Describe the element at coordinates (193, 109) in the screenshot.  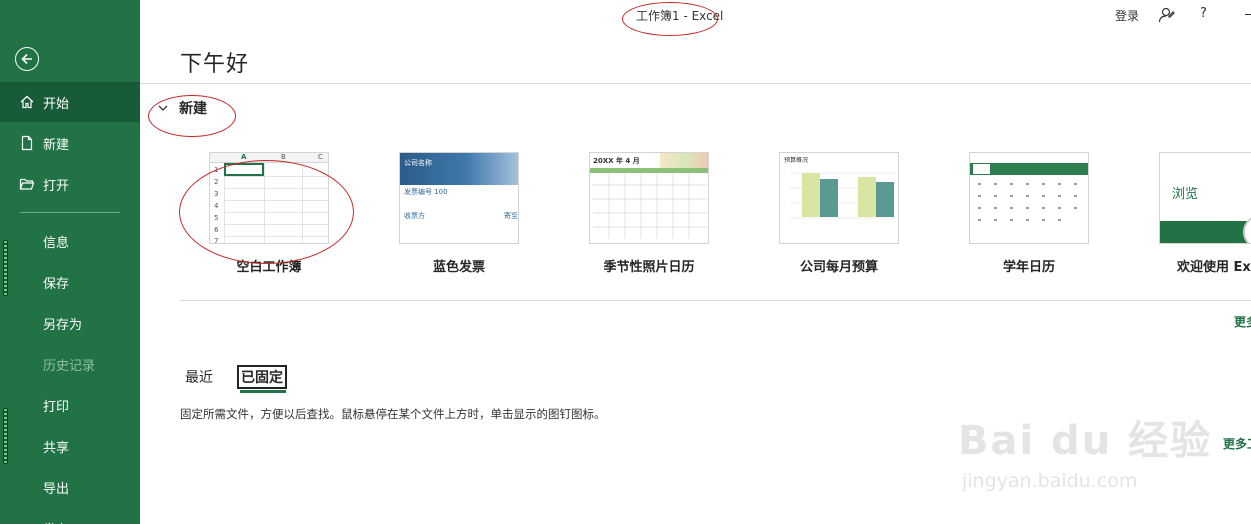
I see `new-section-title: 新建` at that location.